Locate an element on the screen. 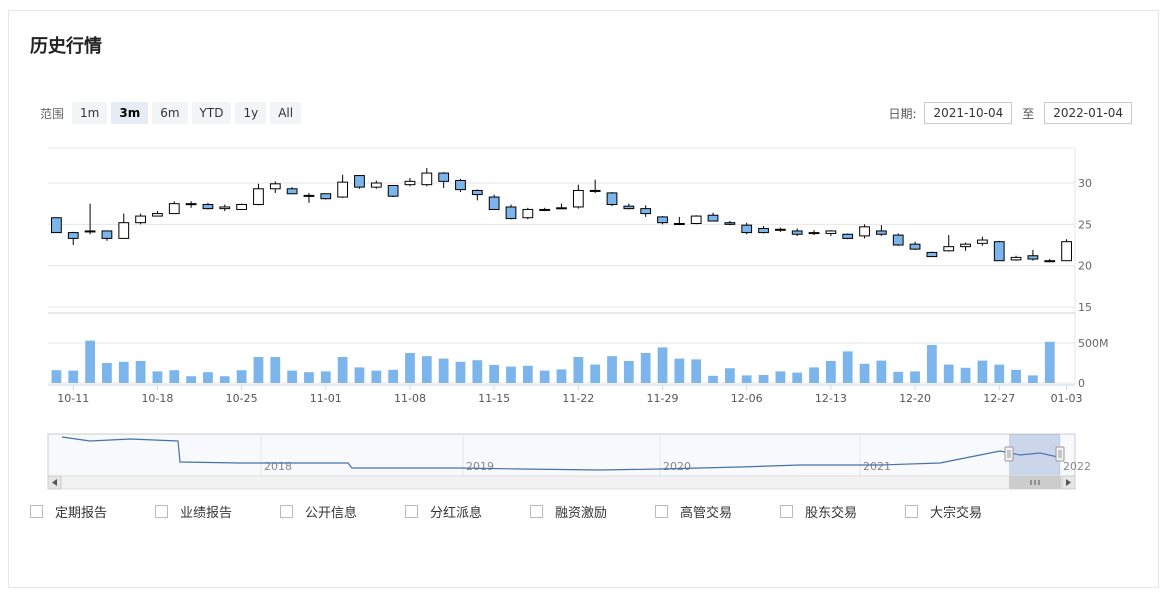 This screenshot has width=1170, height=603. filter-executive-trading: 高管交易 is located at coordinates (717, 511).